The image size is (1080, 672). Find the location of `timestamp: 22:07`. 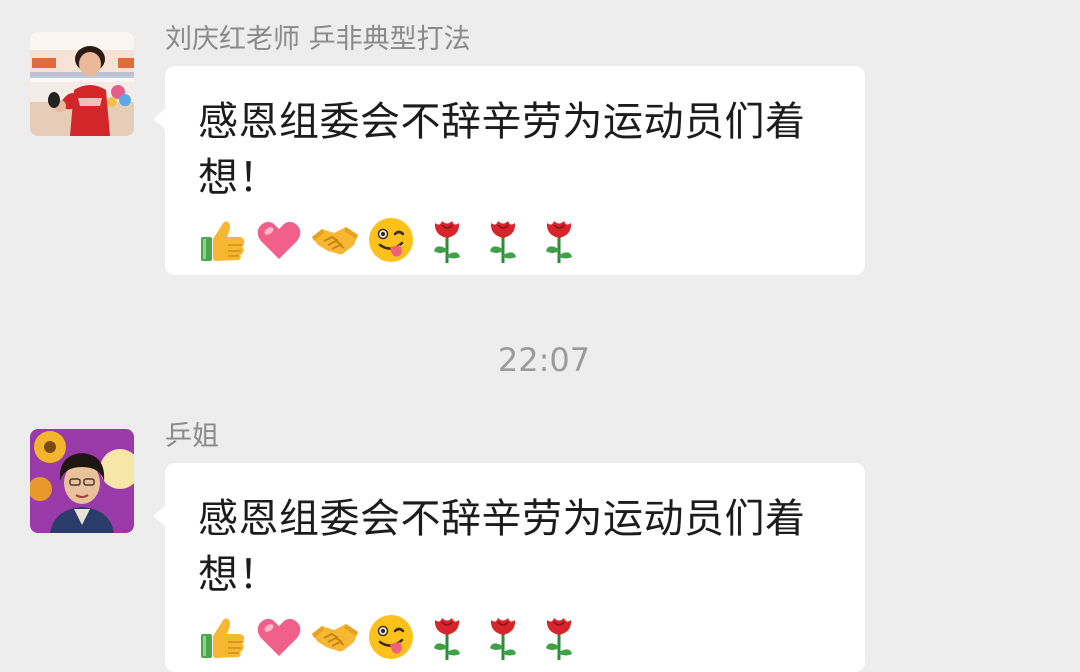

timestamp: 22:07 is located at coordinates (544, 360).